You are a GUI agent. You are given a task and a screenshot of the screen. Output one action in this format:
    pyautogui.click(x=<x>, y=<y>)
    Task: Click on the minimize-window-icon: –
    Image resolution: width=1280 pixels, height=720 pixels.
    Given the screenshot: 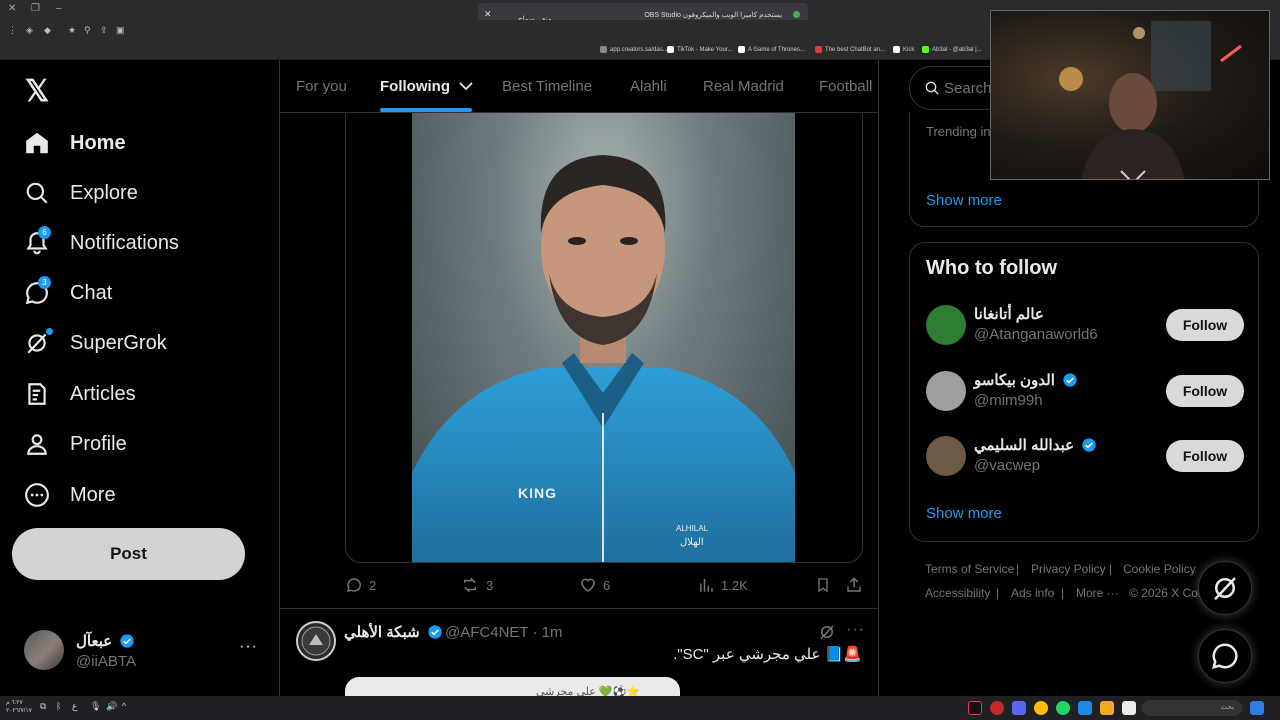 What is the action you would take?
    pyautogui.click(x=59, y=8)
    